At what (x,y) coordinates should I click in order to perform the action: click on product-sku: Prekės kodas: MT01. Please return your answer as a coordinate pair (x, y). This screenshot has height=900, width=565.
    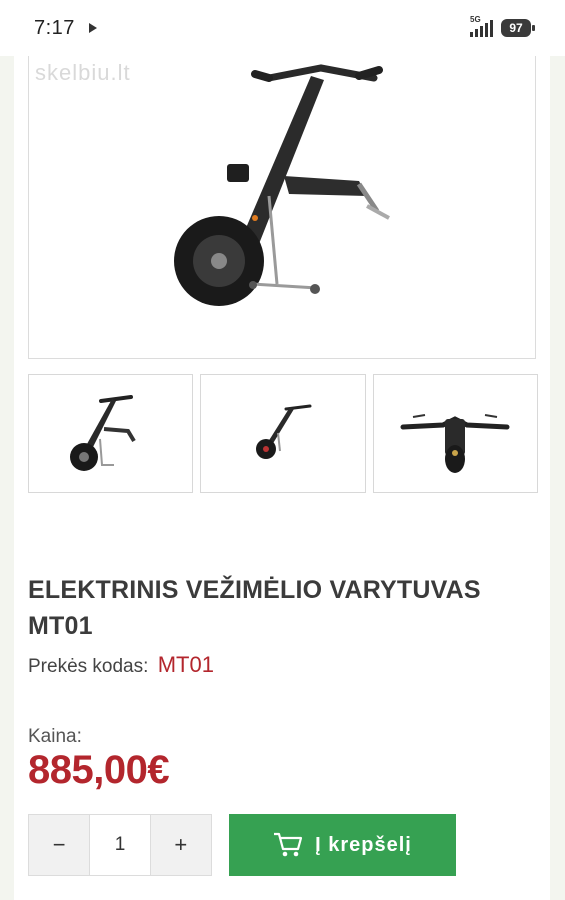
    Looking at the image, I should click on (121, 665).